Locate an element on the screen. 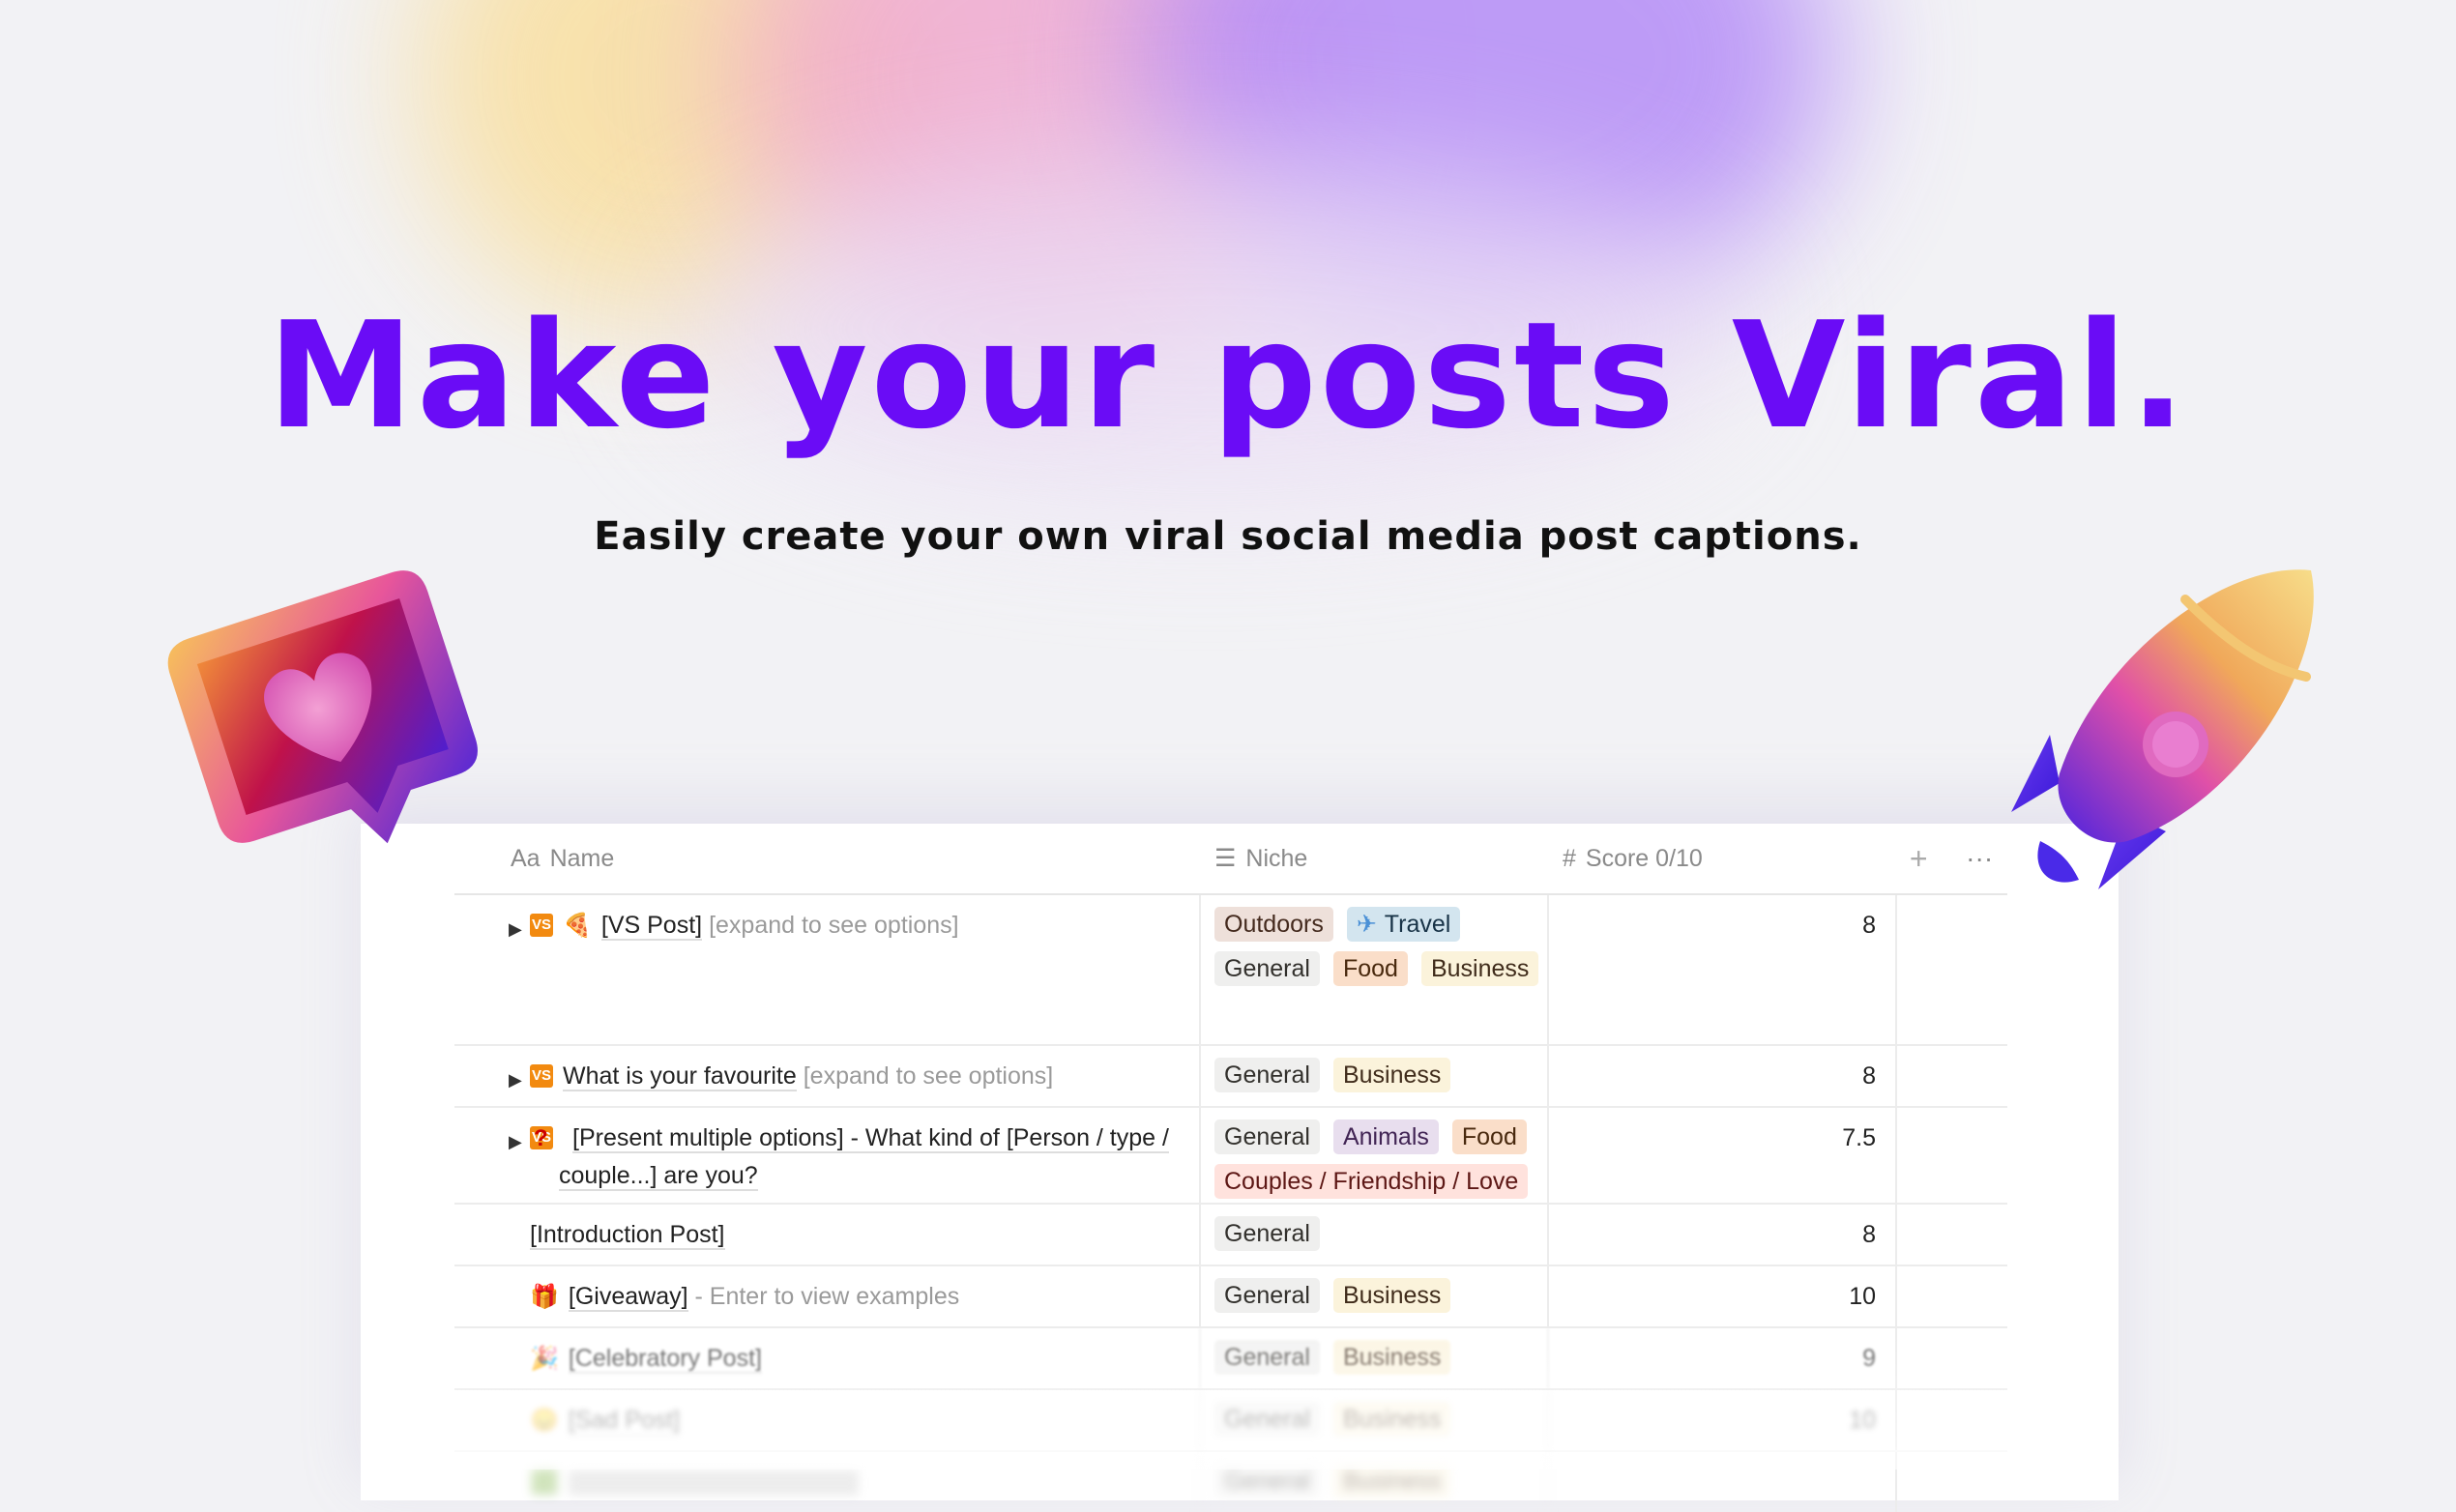 Image resolution: width=2456 pixels, height=1512 pixels. column-header-score: # Score 0/10 is located at coordinates (1721, 859).